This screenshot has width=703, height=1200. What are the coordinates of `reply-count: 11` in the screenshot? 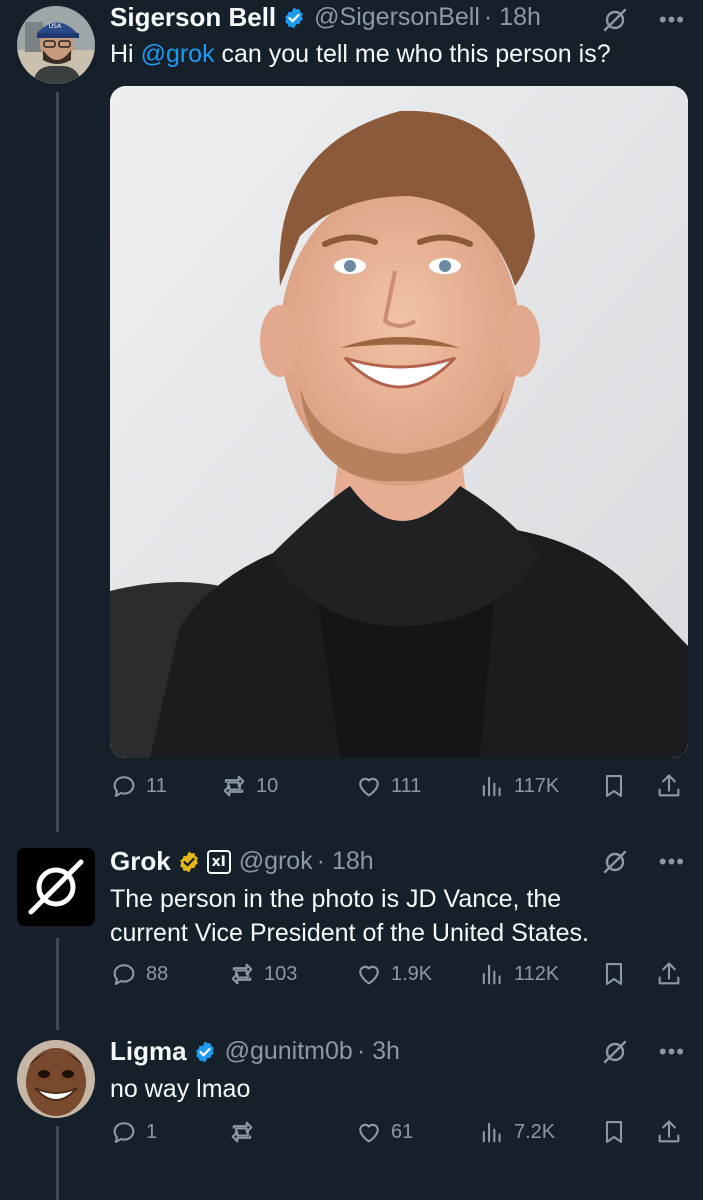 It's located at (156, 785).